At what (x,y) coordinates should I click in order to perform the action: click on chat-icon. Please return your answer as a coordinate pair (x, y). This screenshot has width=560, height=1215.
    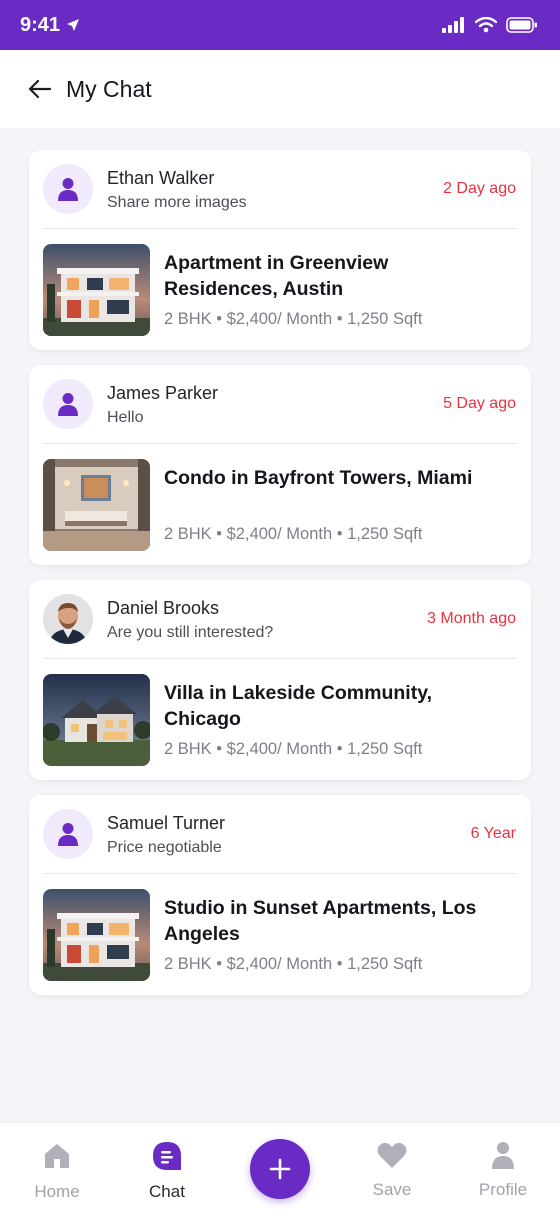
    Looking at the image, I should click on (167, 1156).